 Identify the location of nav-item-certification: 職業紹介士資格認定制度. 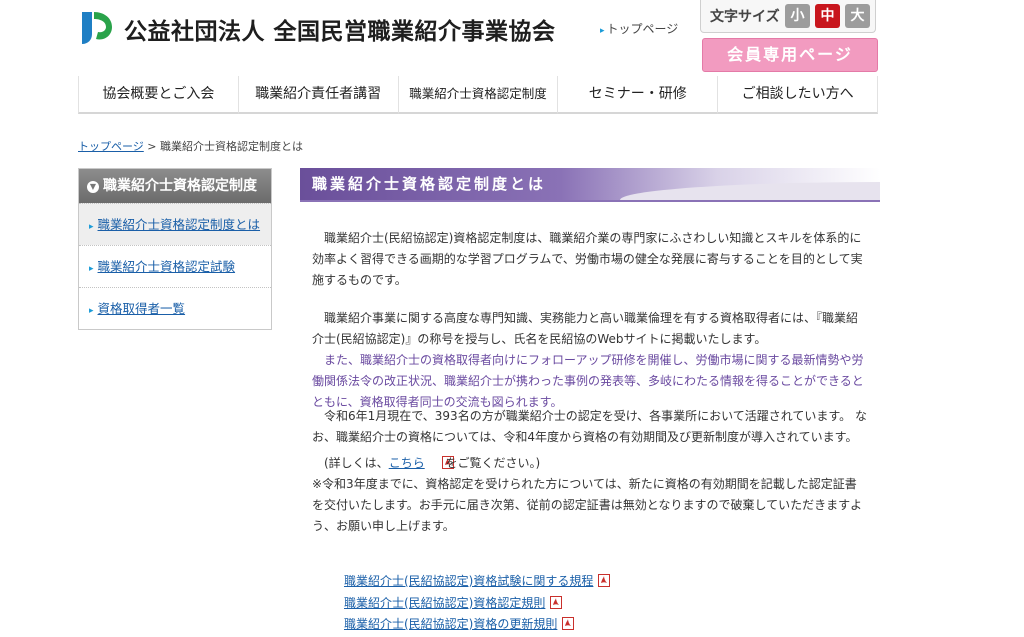
(477, 95).